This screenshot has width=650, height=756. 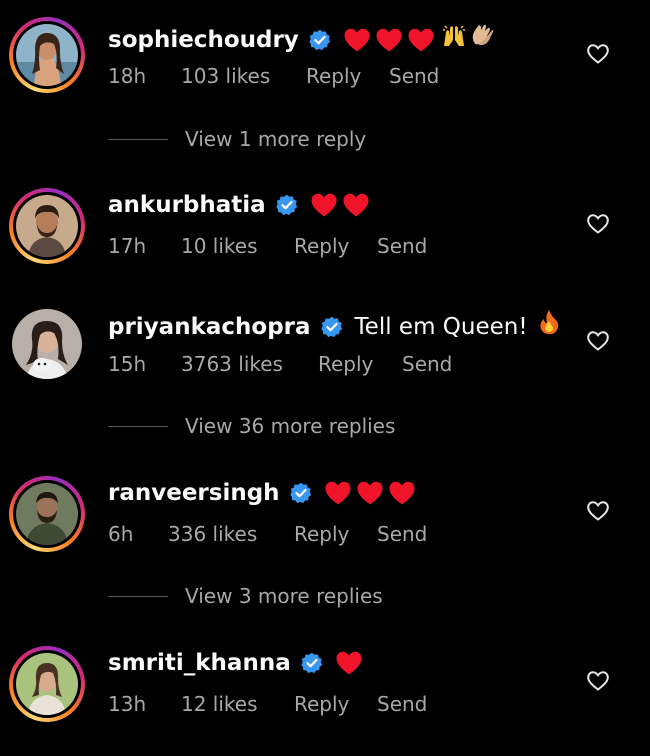 I want to click on comment-username: sophiechoudry, so click(x=203, y=40).